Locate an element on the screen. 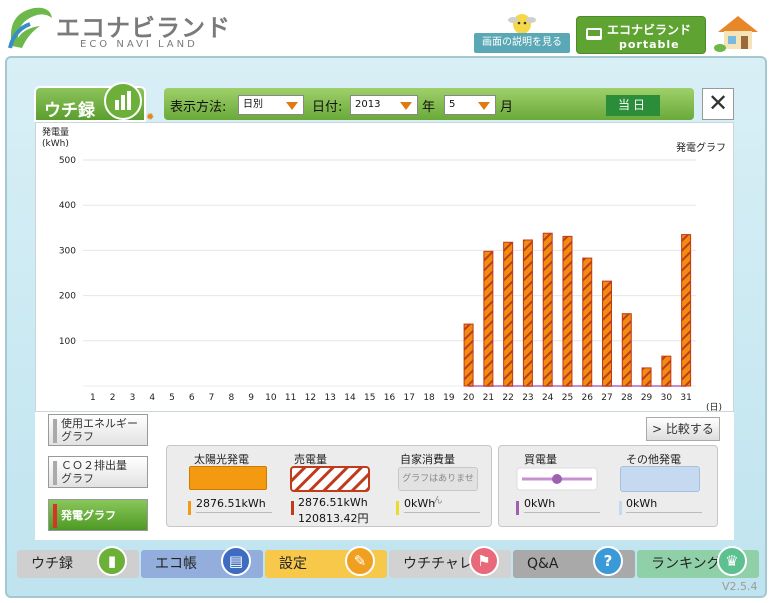 The image size is (773, 603). button-marker is located at coordinates (55, 473).